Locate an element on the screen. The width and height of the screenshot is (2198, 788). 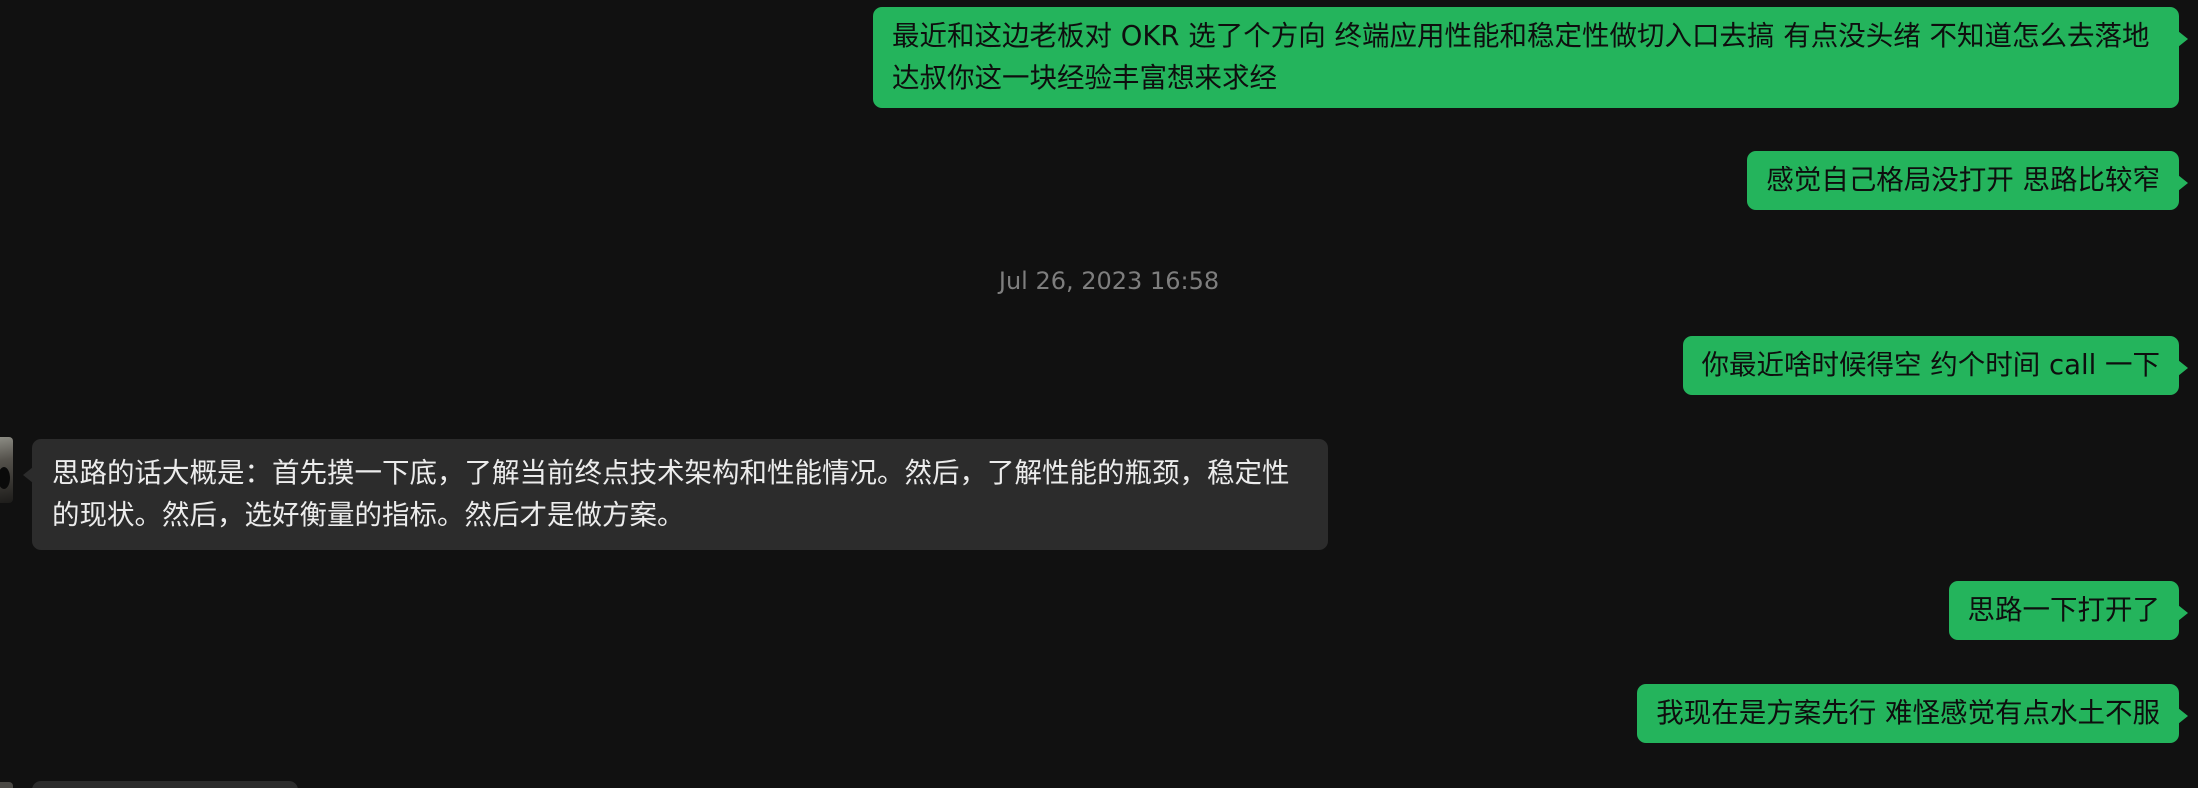
message-timestamp: Jul 26, 2023 16:58 is located at coordinates (1109, 281).